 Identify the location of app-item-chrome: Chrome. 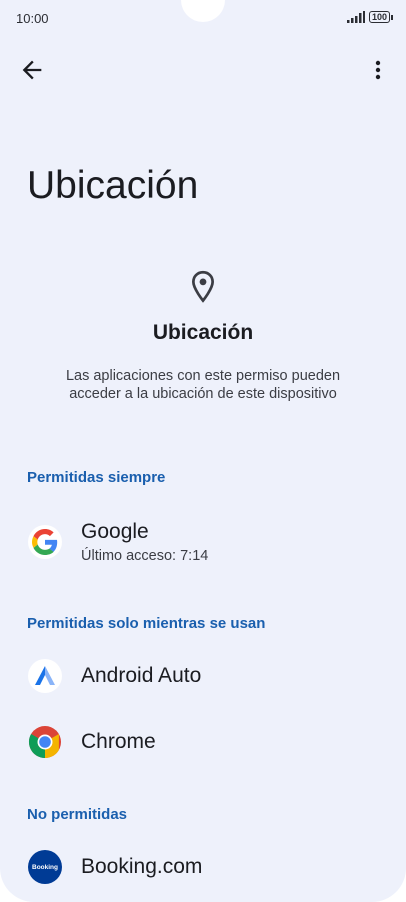
(217, 742).